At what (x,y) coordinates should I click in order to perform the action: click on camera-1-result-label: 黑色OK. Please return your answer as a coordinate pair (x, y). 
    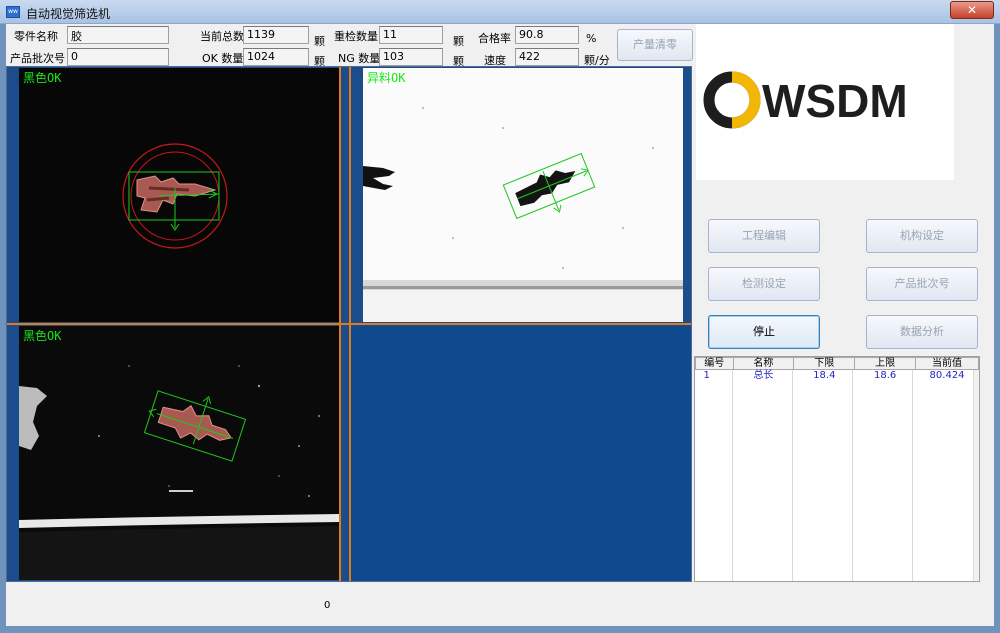
    Looking at the image, I should click on (42, 78).